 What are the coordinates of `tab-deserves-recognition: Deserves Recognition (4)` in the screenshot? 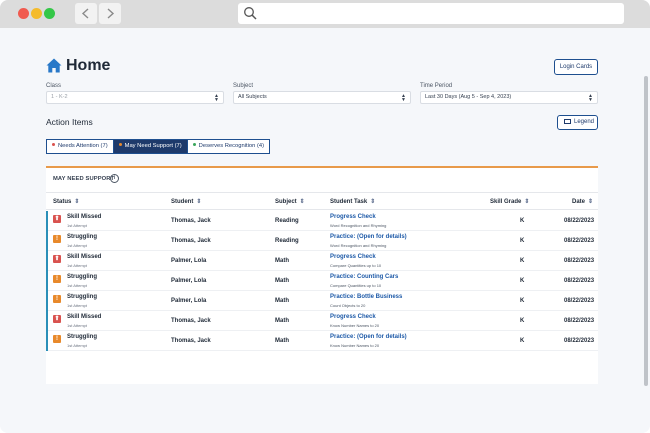 It's located at (229, 146).